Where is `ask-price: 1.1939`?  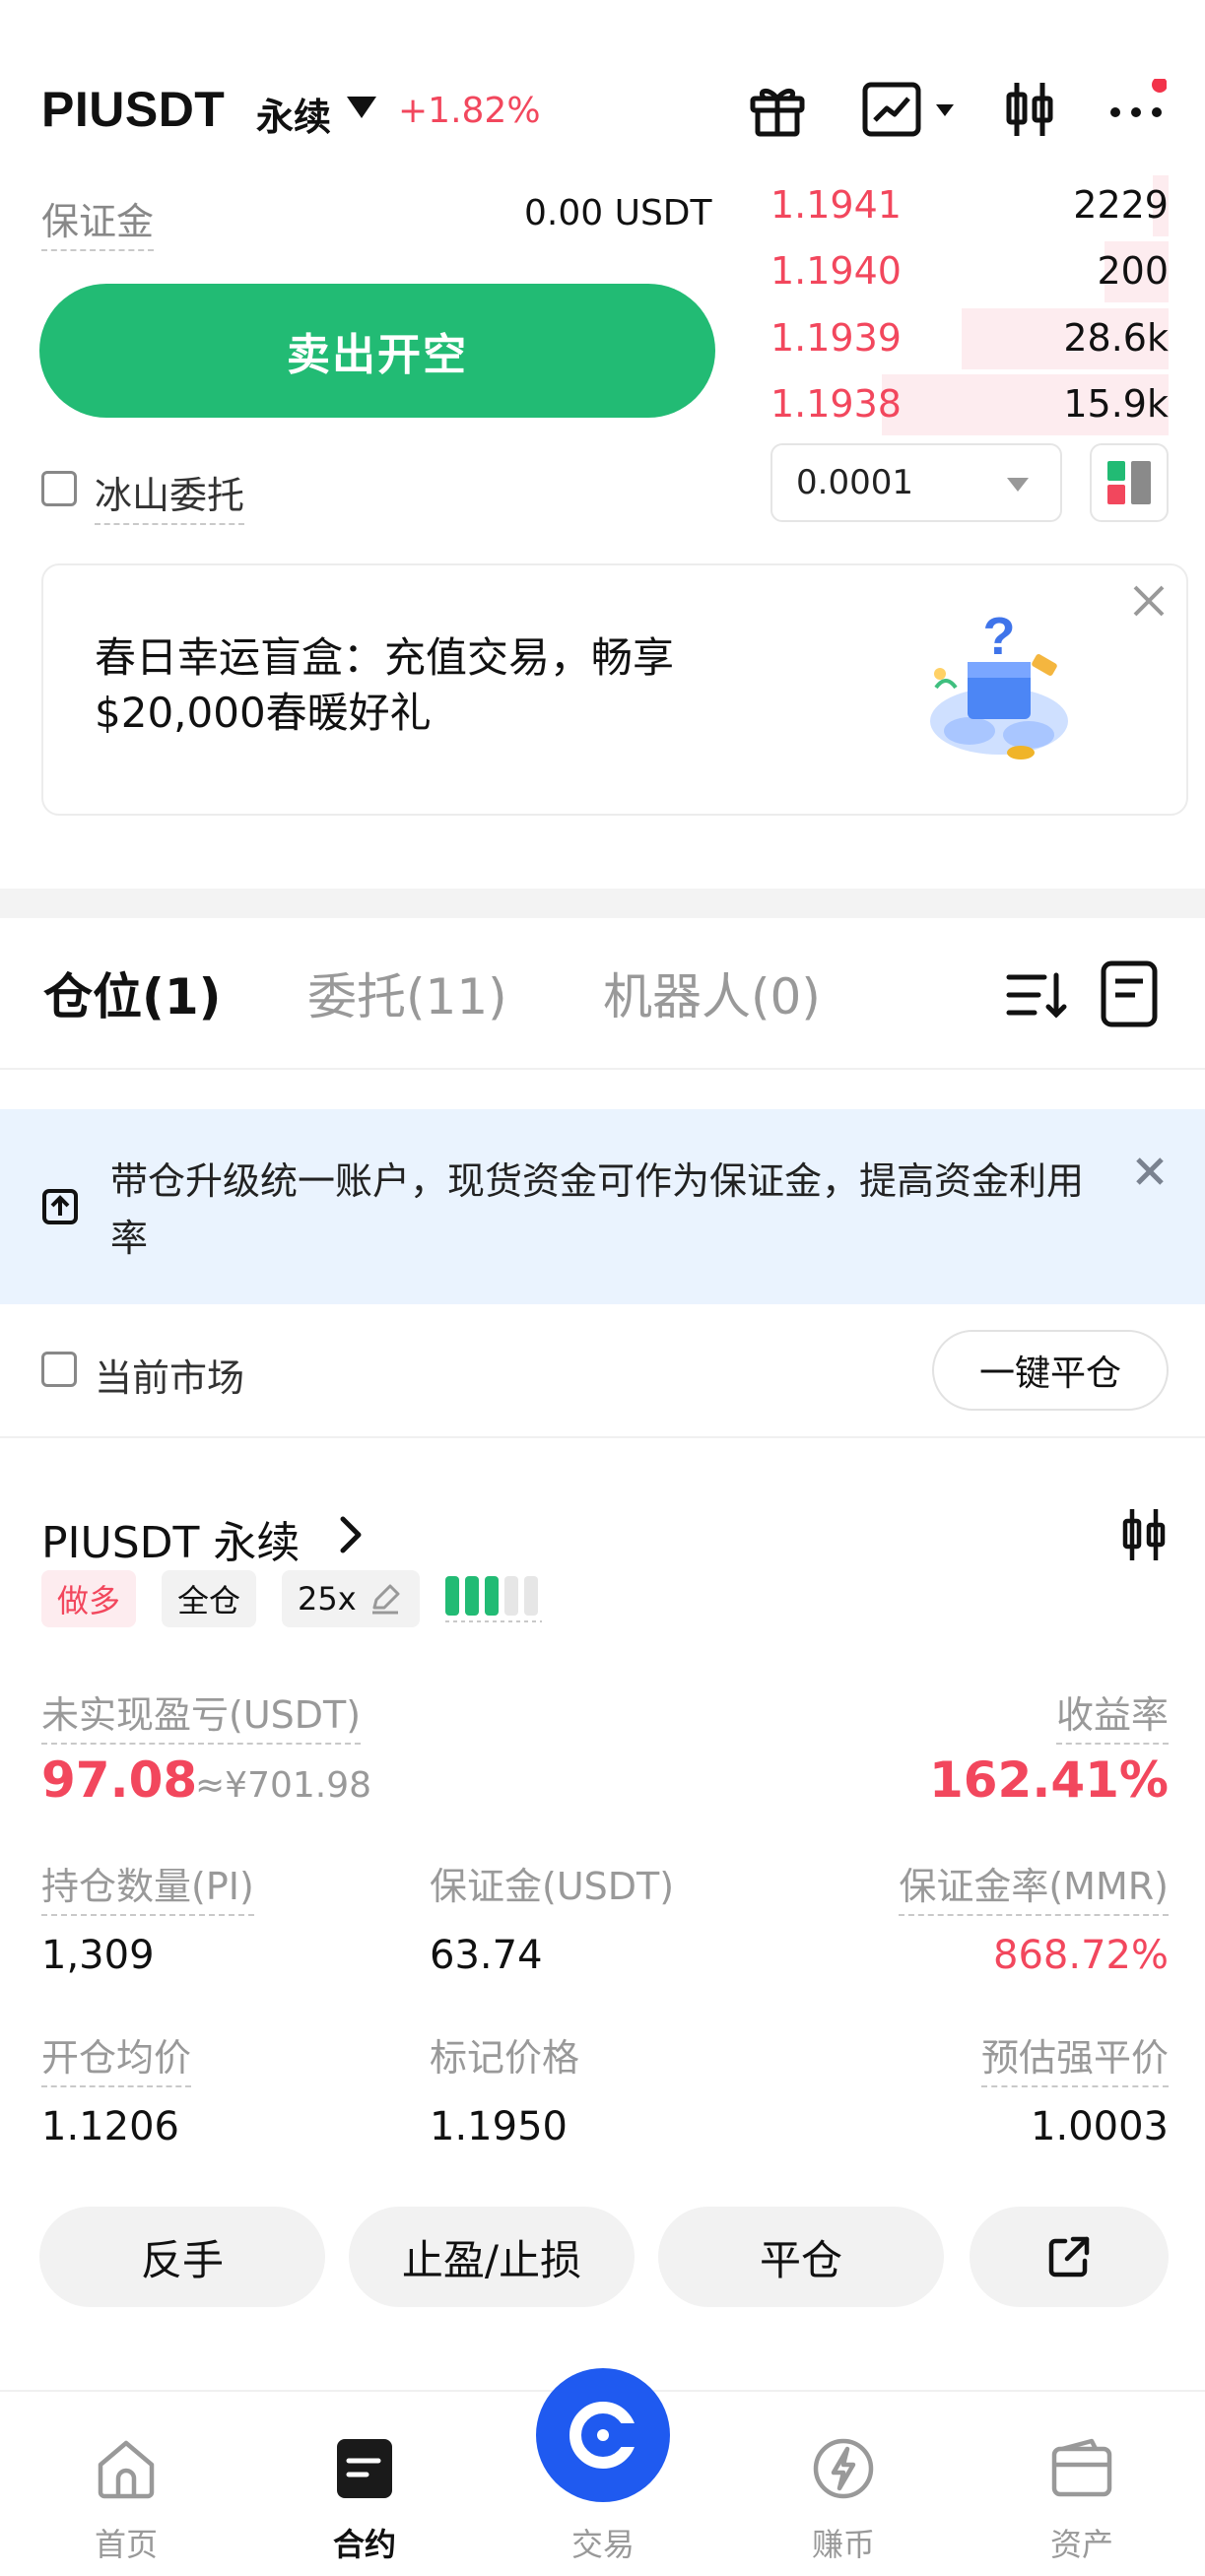
ask-price: 1.1939 is located at coordinates (836, 338).